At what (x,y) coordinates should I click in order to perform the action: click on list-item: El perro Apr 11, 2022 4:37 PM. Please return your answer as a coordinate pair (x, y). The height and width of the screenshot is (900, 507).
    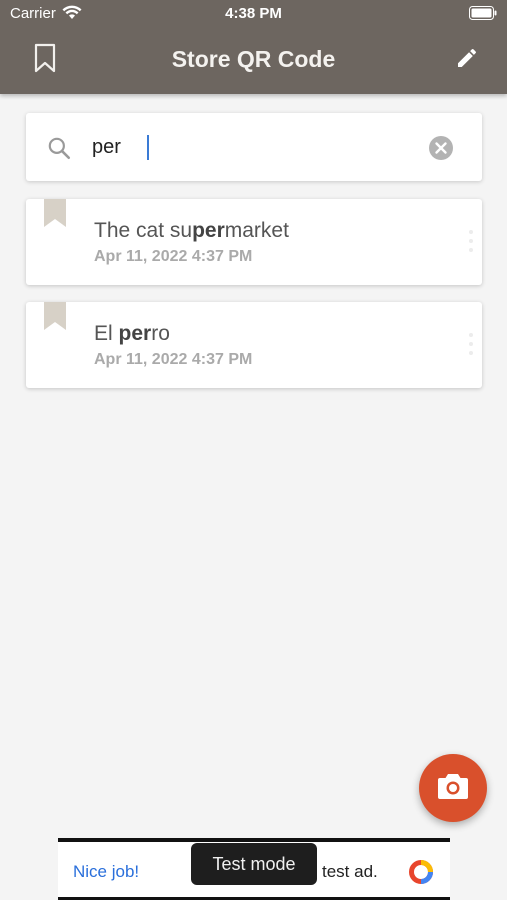
    Looking at the image, I should click on (254, 345).